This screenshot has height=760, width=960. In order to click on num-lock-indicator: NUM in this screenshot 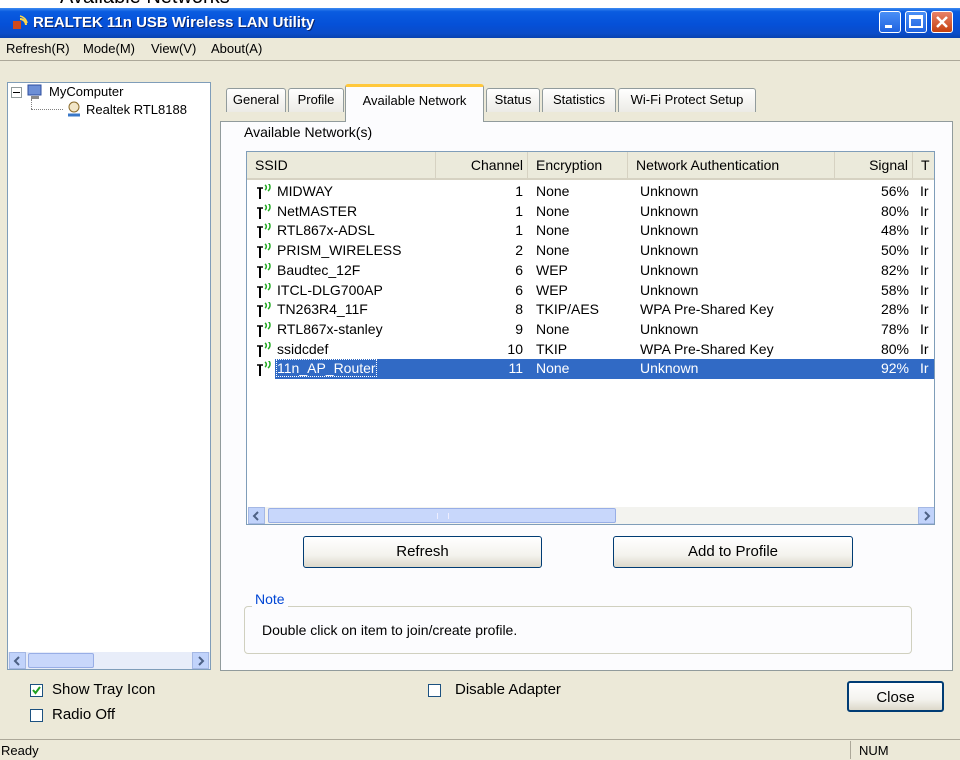, I will do `click(874, 750)`.